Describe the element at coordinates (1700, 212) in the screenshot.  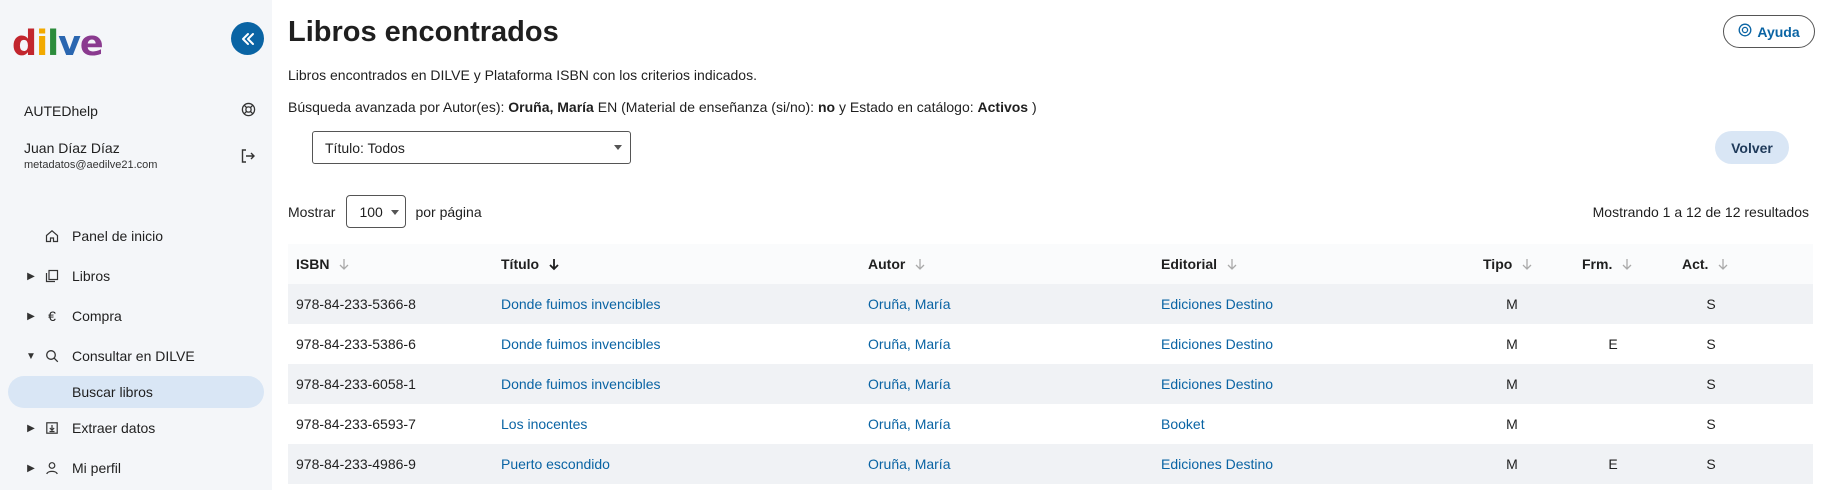
I see `results-count: Mostrando 1 a 12 de 12 resultados` at that location.